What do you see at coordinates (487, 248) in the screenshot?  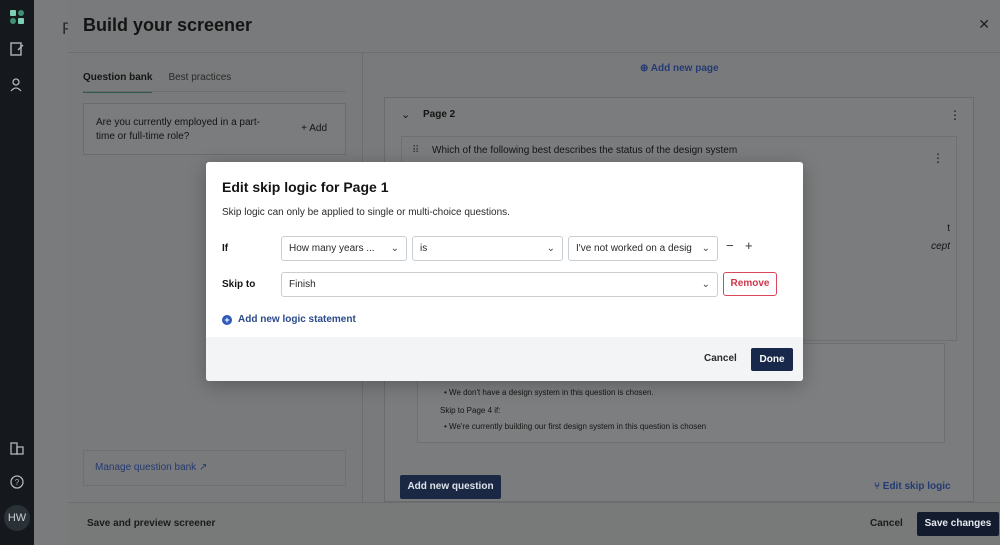 I see `operator-select: is ⌄` at bounding box center [487, 248].